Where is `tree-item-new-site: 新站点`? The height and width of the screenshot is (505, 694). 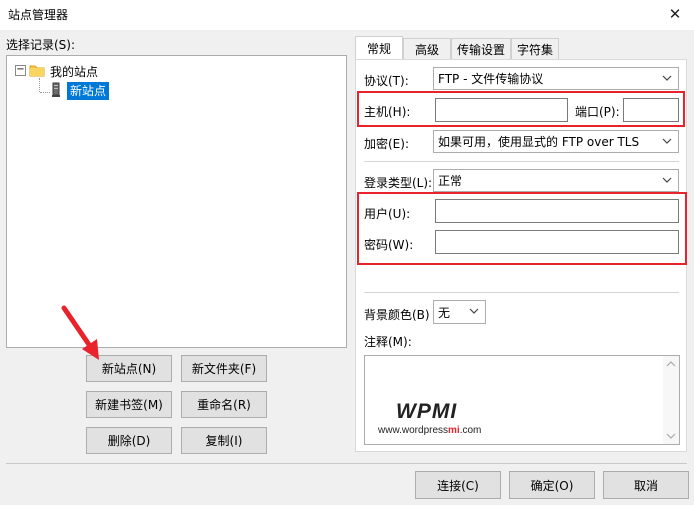 tree-item-new-site: 新站点 is located at coordinates (88, 91).